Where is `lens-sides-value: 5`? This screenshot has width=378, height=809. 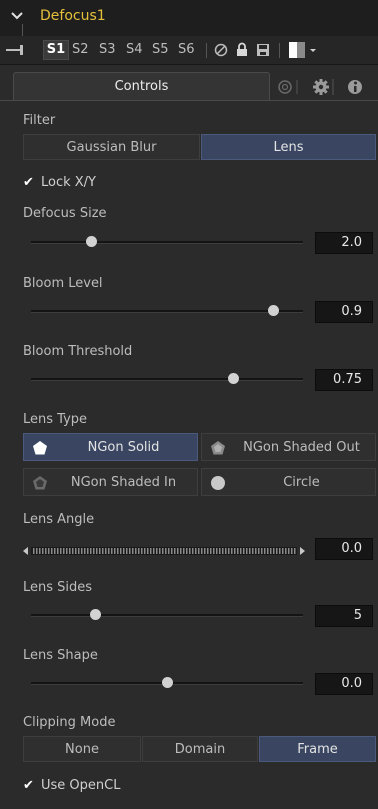 lens-sides-value: 5 is located at coordinates (344, 616).